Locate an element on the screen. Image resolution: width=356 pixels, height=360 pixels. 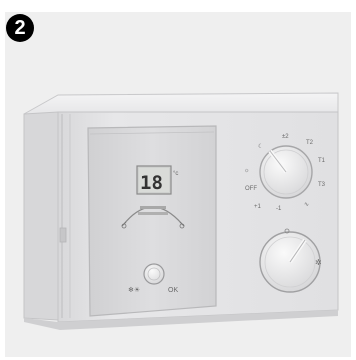
mode-label: ☼ is located at coordinates (247, 171).